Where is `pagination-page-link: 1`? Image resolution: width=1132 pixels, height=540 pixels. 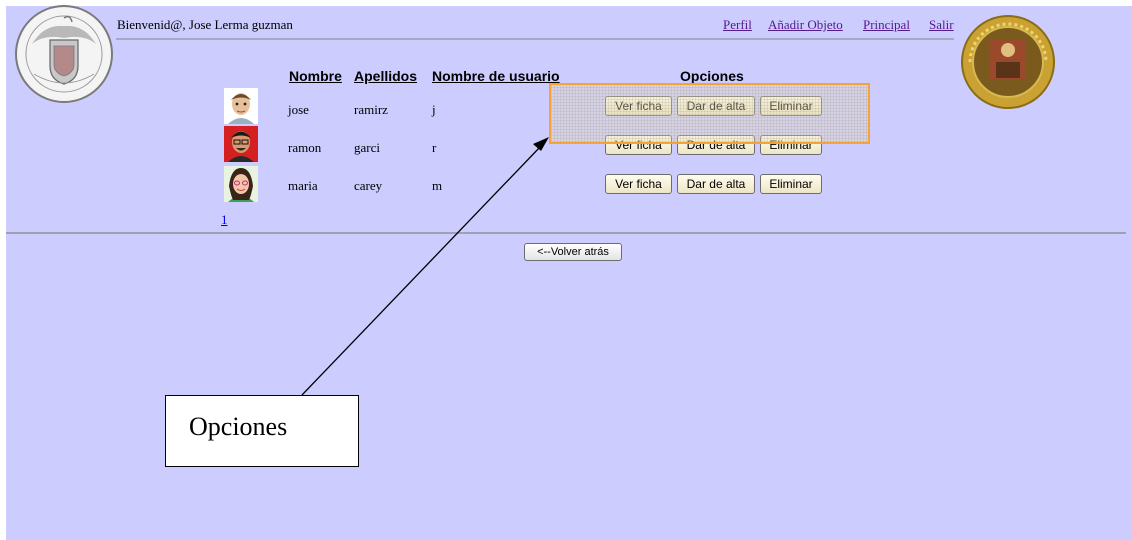 pagination-page-link: 1 is located at coordinates (224, 220).